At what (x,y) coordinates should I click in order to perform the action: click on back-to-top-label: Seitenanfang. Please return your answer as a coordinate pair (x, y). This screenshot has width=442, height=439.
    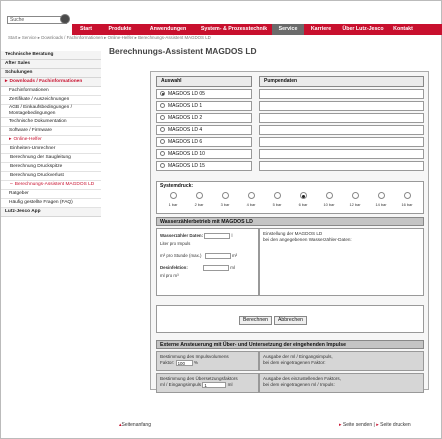
    Looking at the image, I should click on (136, 425).